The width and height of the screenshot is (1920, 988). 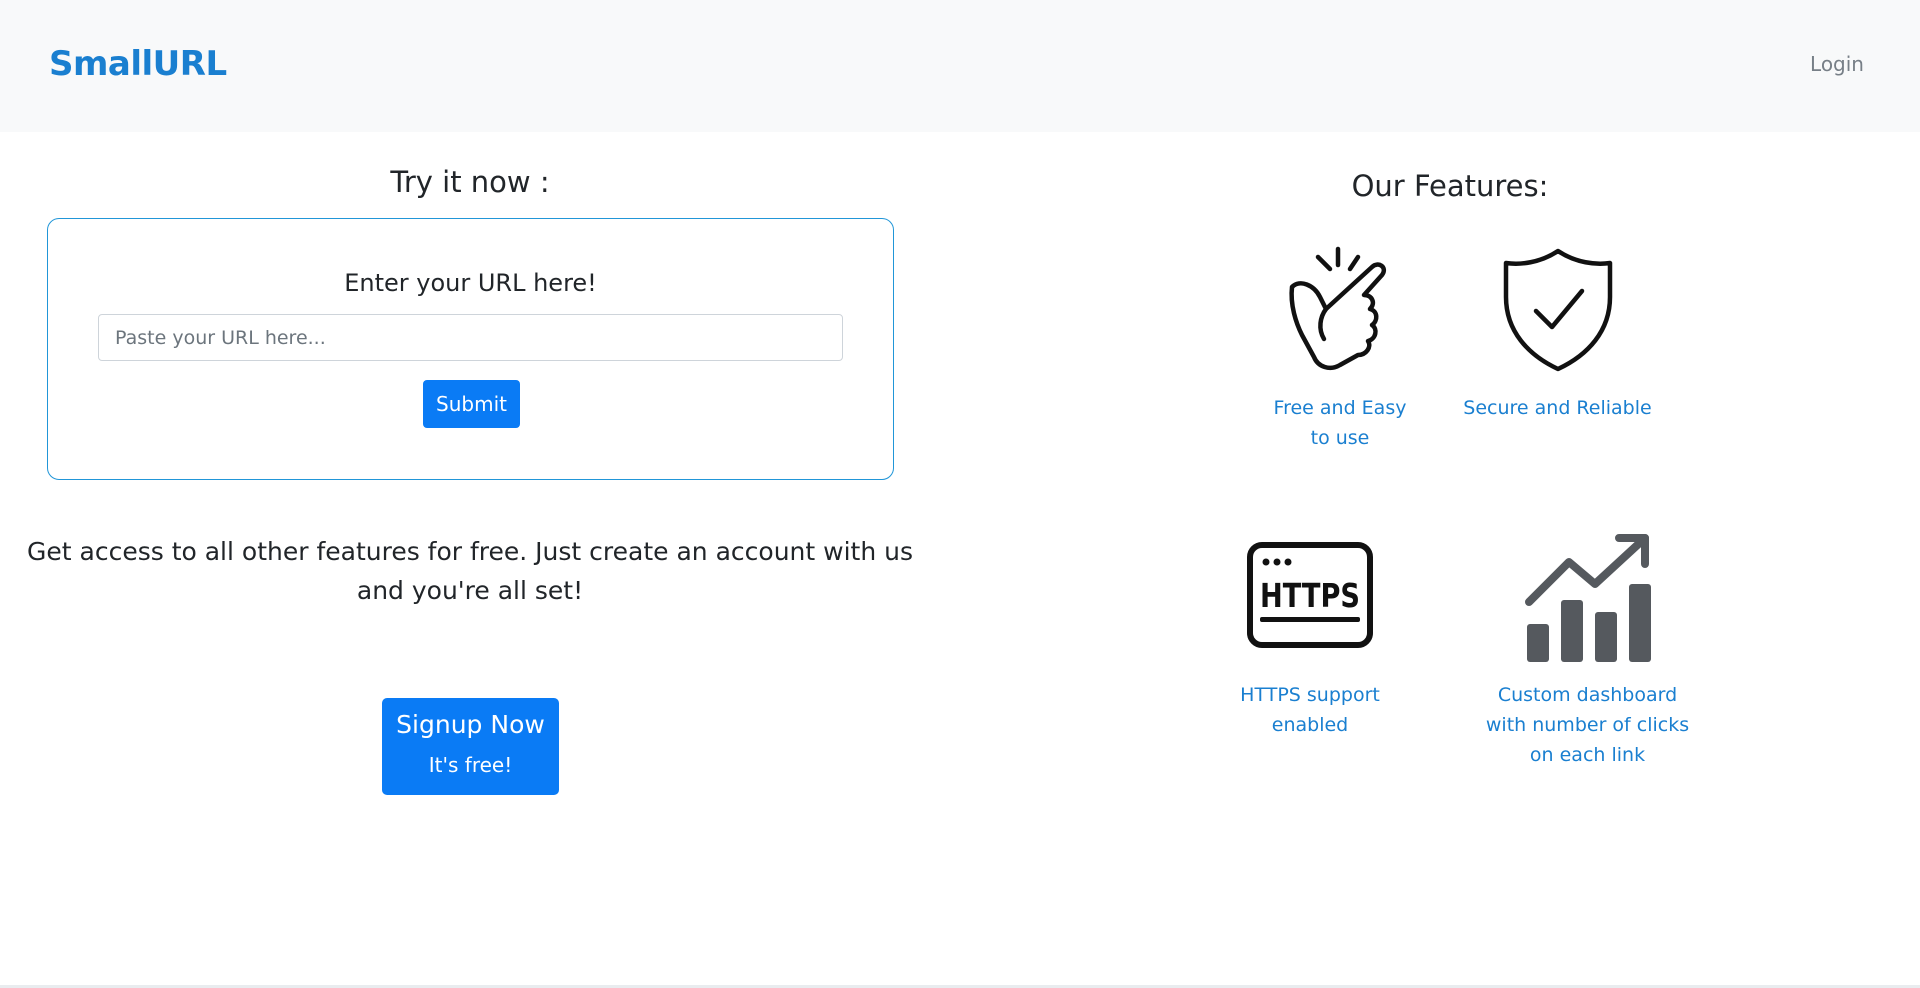 What do you see at coordinates (960, 66) in the screenshot?
I see `navbar: SmallURL Login` at bounding box center [960, 66].